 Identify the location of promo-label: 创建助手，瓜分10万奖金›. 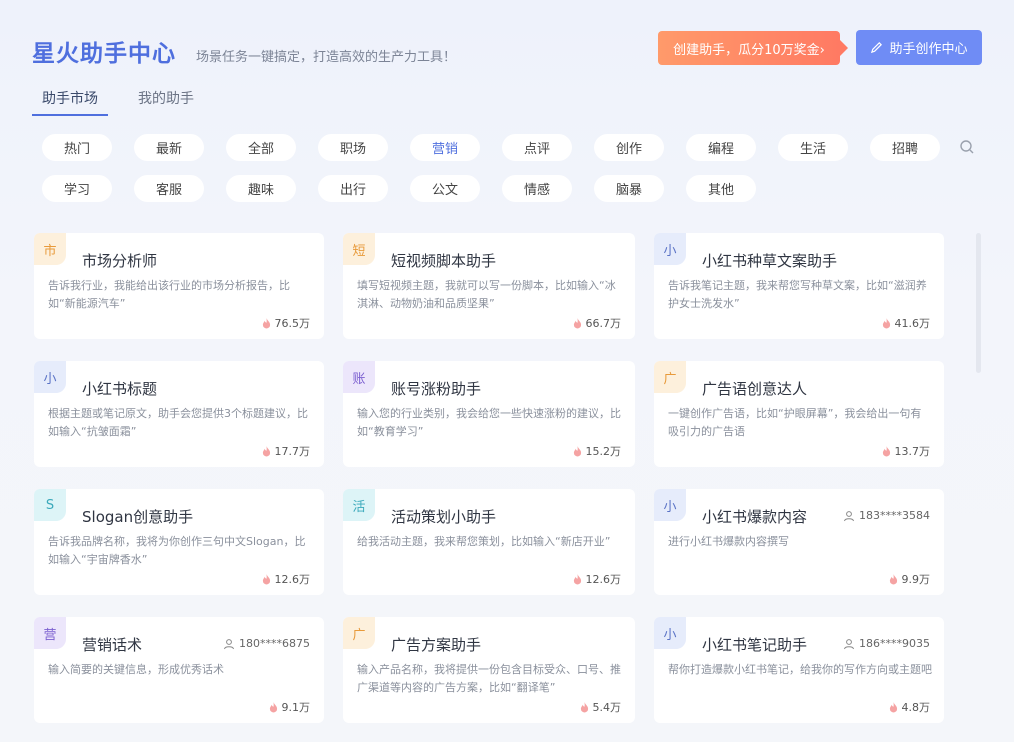
(749, 50).